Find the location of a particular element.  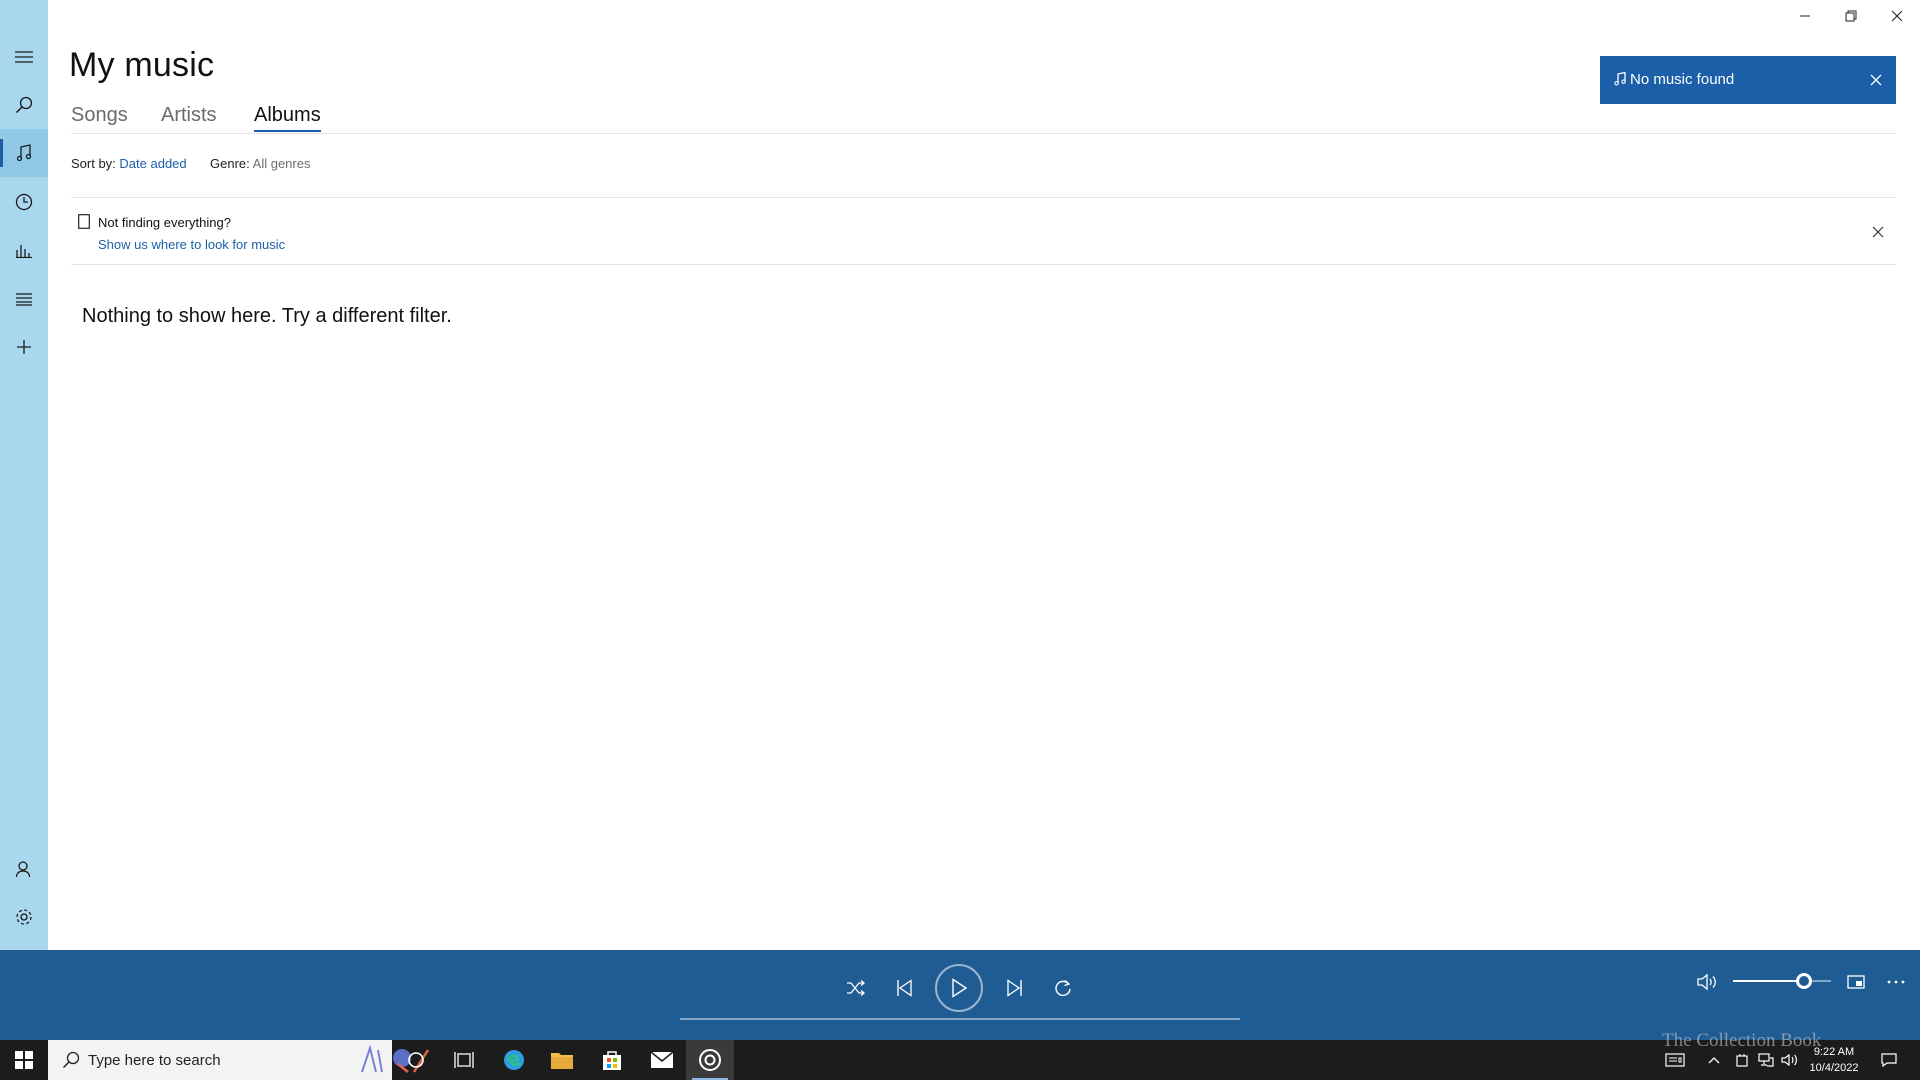

minimize-icon is located at coordinates (1805, 16).